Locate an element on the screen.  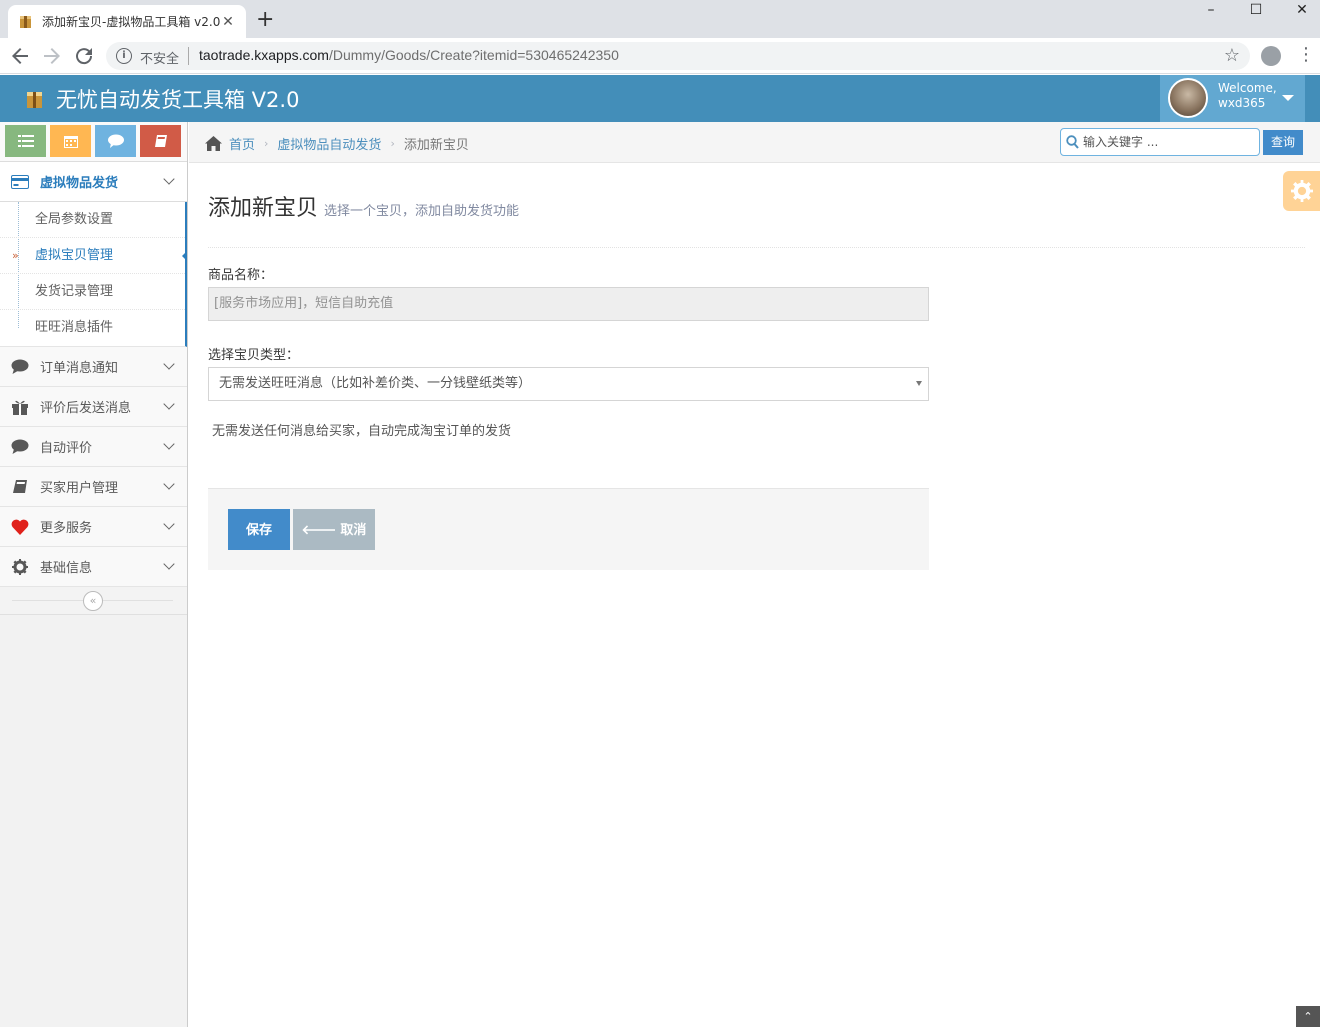
box-favicon-icon is located at coordinates (25, 21).